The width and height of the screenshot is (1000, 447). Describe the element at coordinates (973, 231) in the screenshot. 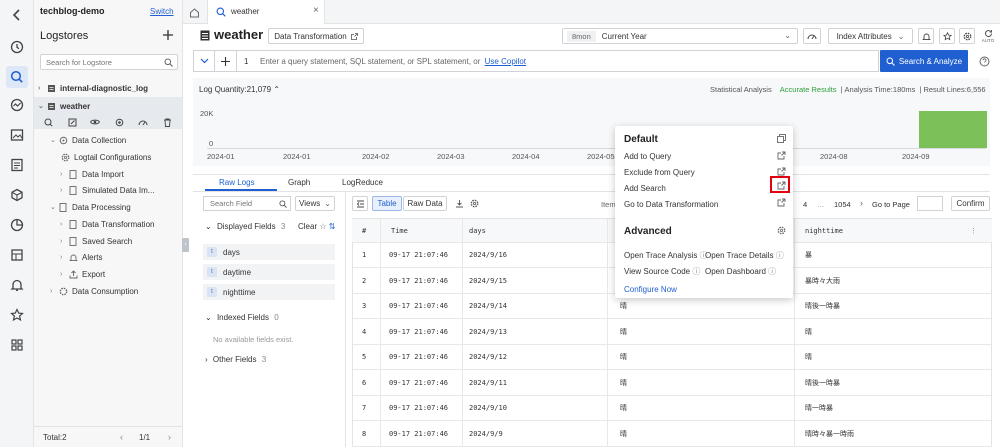

I see `column-menu-icon: ⋮` at that location.